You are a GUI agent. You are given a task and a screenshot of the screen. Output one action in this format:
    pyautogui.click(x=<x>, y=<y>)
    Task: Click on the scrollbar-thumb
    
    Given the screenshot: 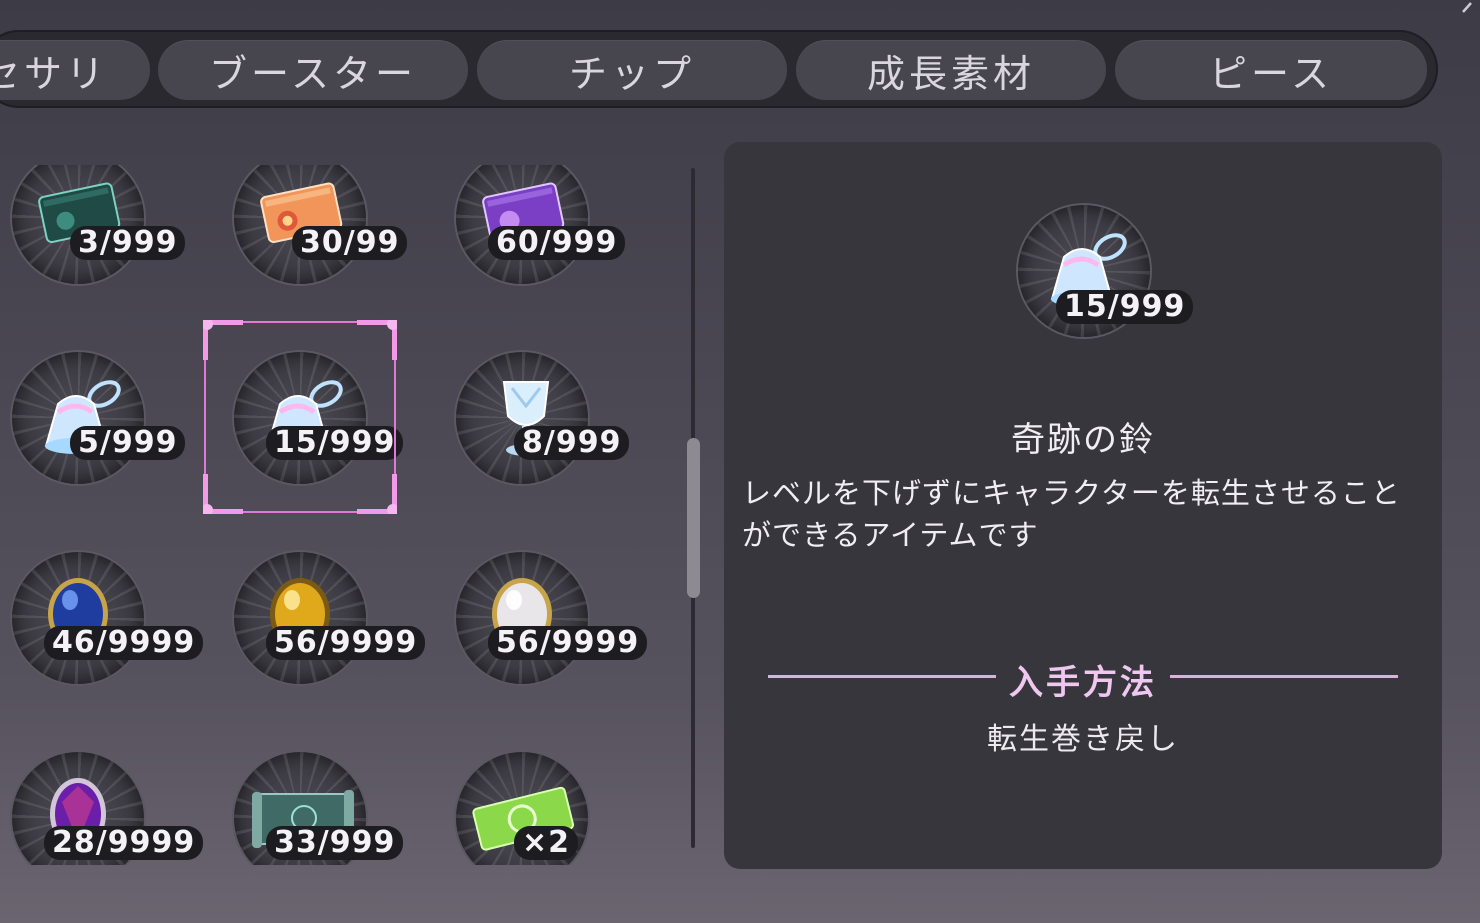 What is the action you would take?
    pyautogui.click(x=693, y=518)
    